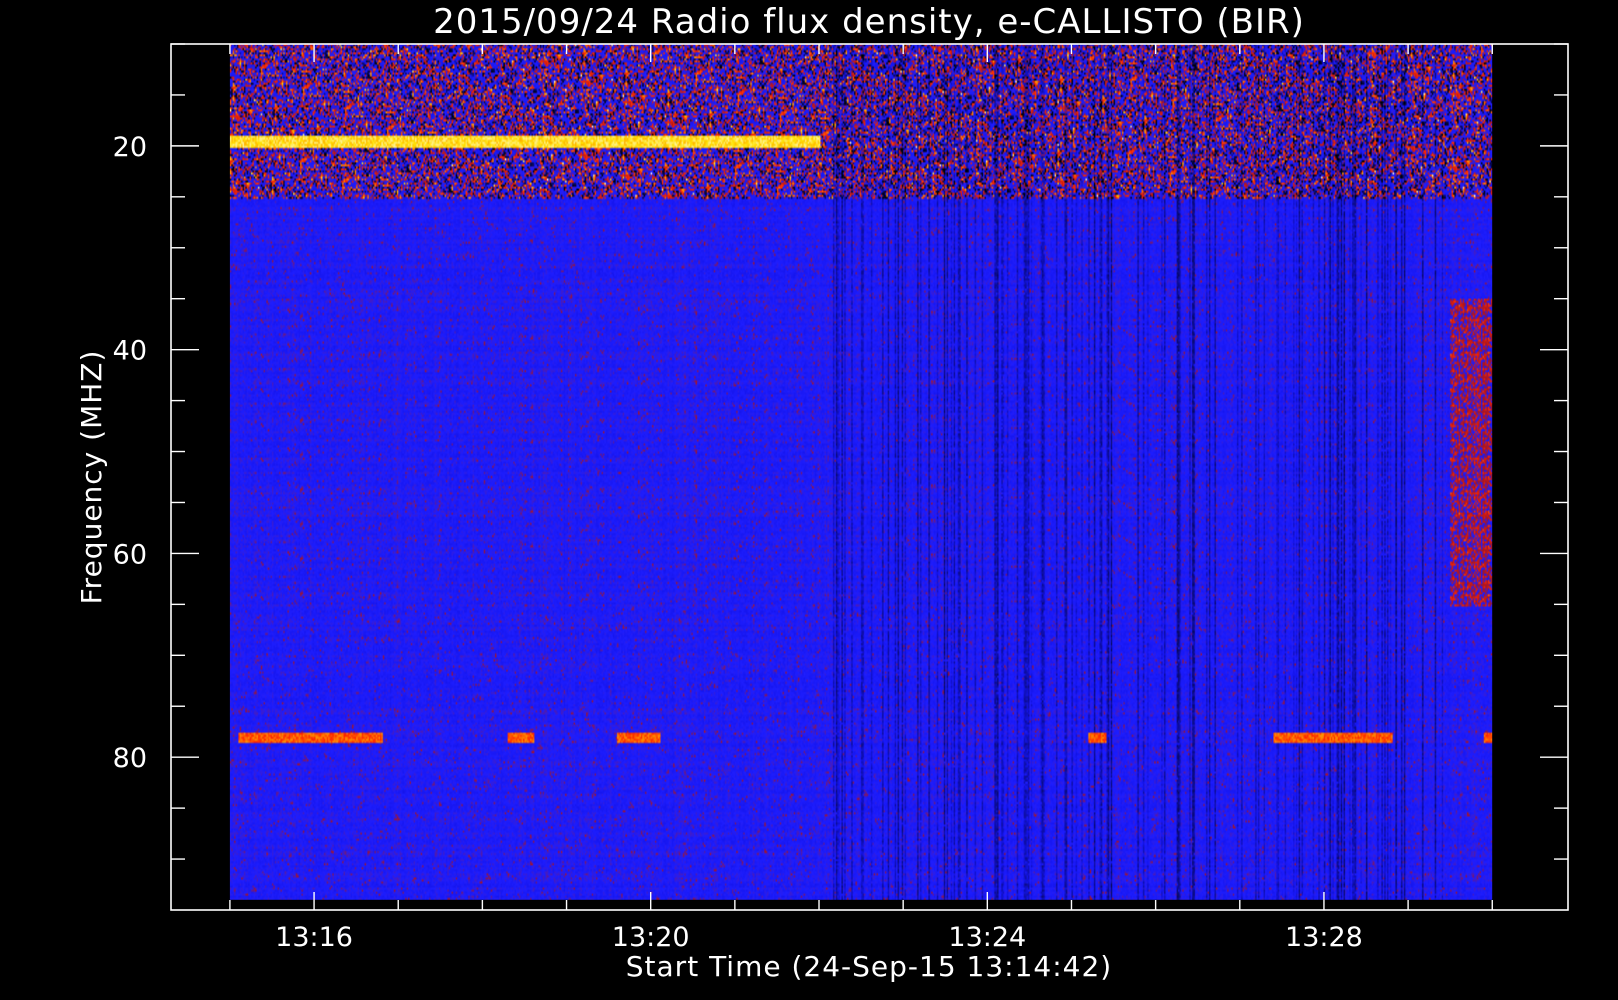  Describe the element at coordinates (651, 937) in the screenshot. I see `x-tick-label: 13:20` at that location.